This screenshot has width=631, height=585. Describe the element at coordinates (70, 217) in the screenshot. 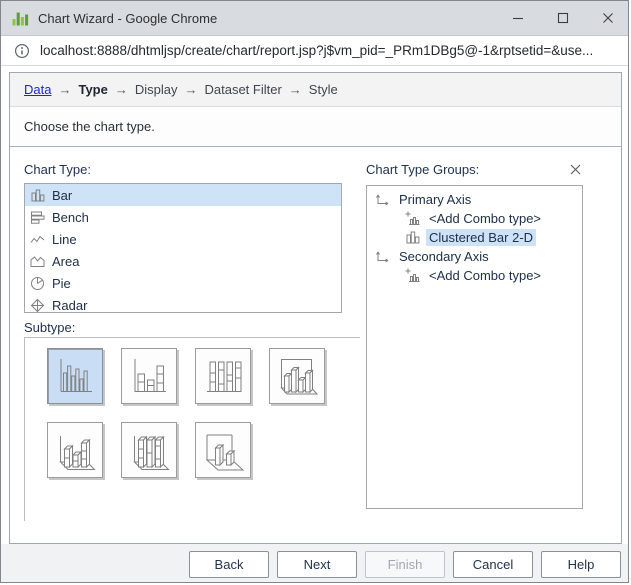

I see `list-item-label: Bench` at that location.